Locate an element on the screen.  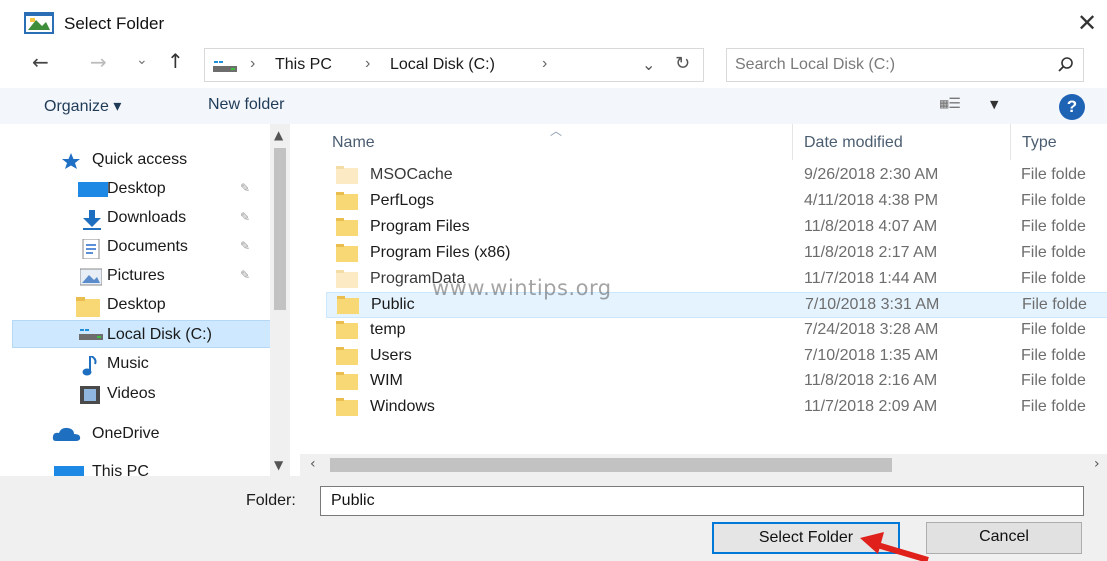
back-arrow-icon: ← is located at coordinates (40, 62).